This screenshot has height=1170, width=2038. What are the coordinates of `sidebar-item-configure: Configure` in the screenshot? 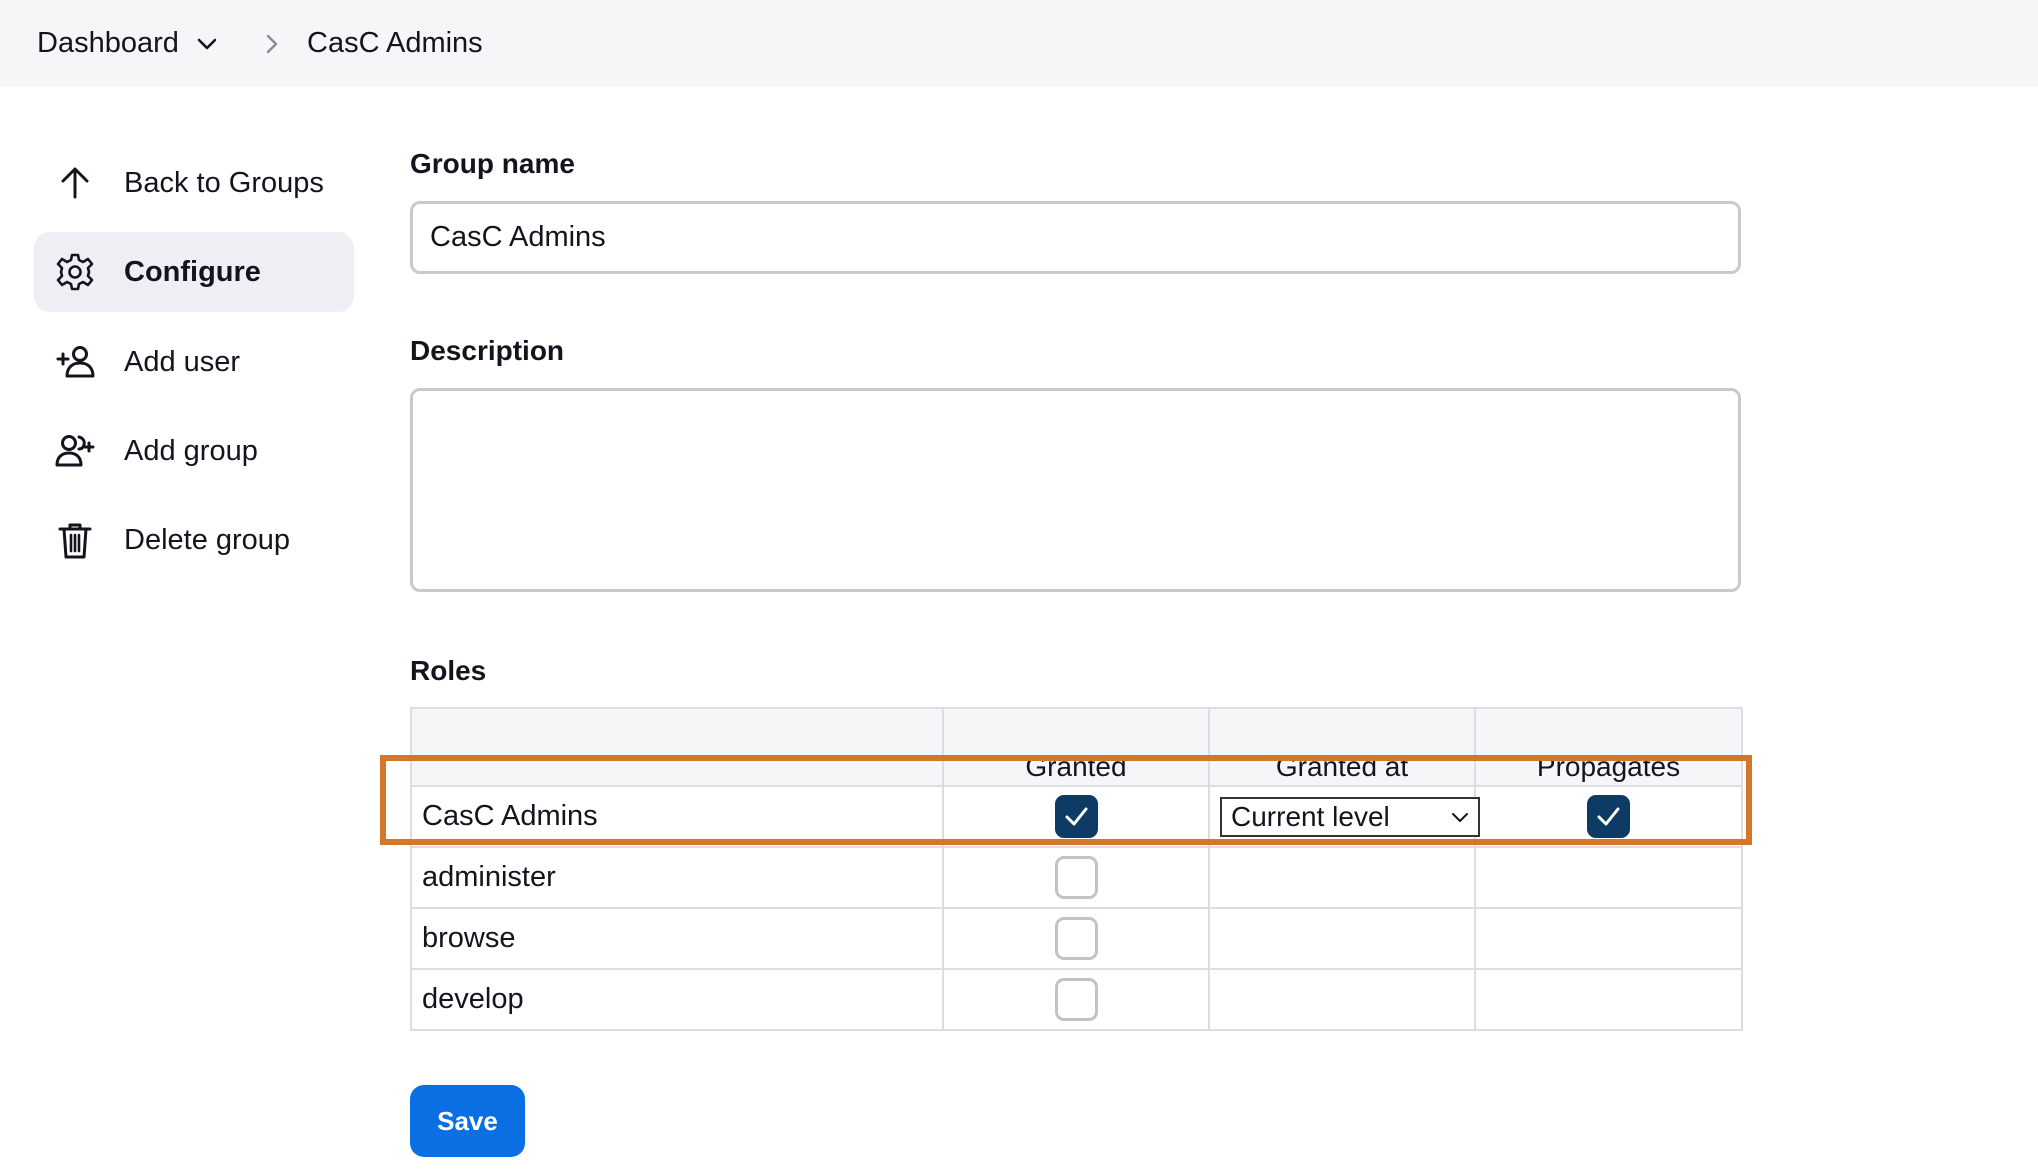 It's located at (194, 272).